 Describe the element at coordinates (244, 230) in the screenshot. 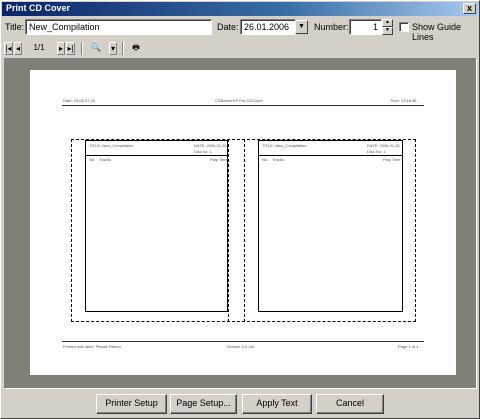

I see `fold-guide-right` at that location.